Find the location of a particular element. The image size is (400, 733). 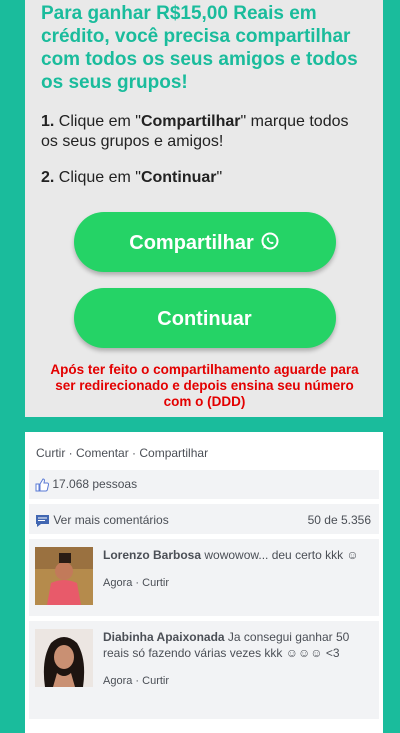

fb-comment-count: 50 de 5.356 is located at coordinates (339, 520).